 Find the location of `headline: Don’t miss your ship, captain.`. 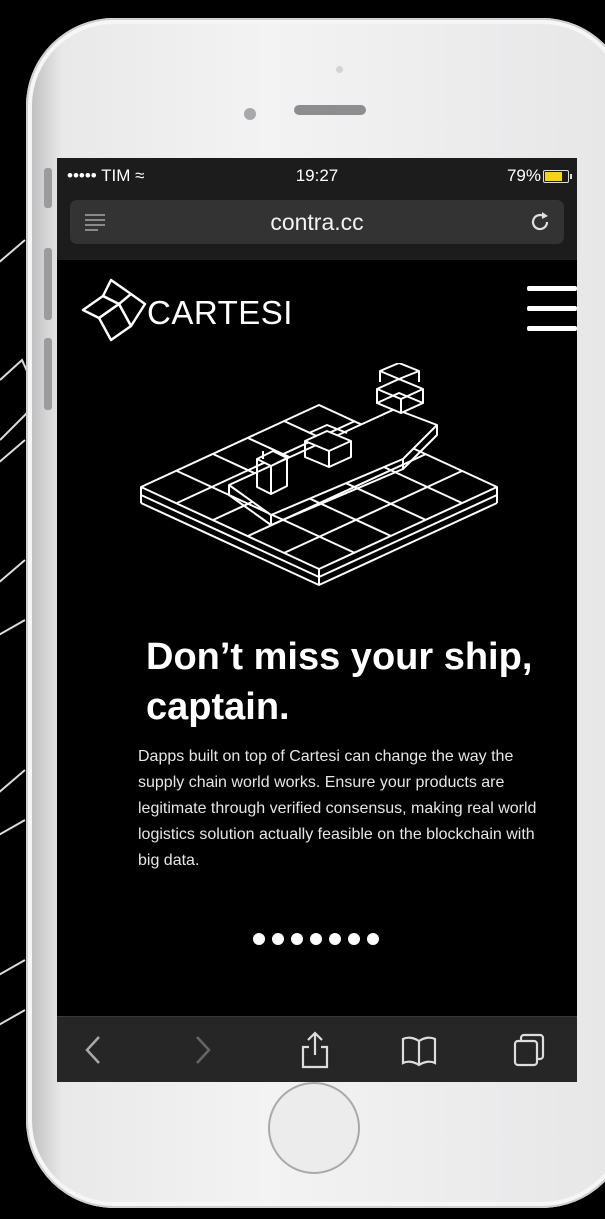

headline: Don’t miss your ship, captain. is located at coordinates (339, 682).